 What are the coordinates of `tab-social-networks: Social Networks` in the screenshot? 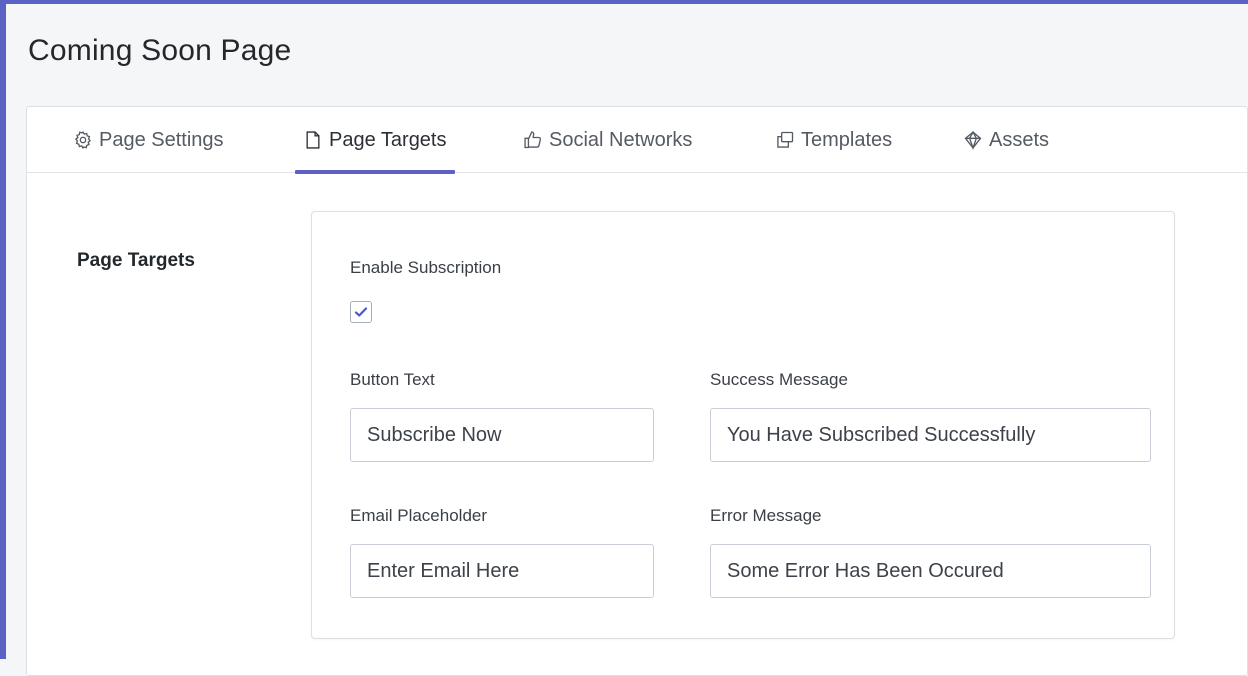 It's located at (607, 140).